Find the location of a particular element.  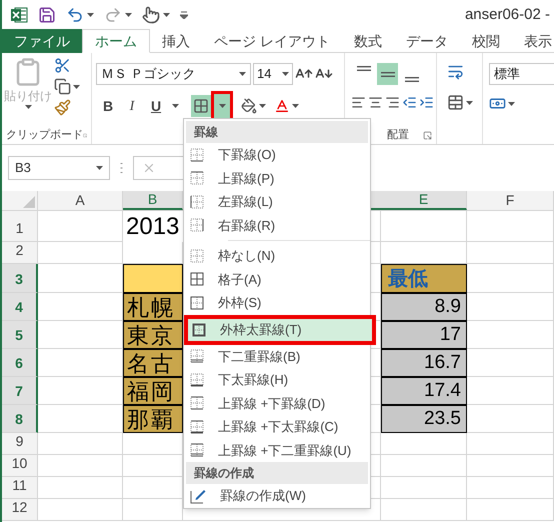

row-header: 11 is located at coordinates (20, 488).